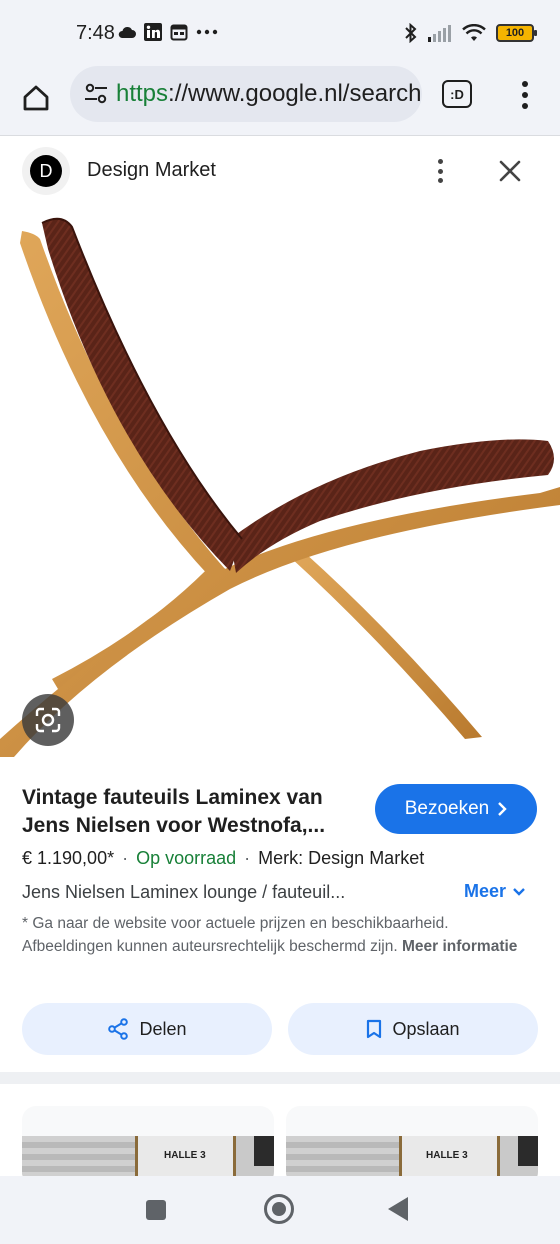  I want to click on share-icon, so click(118, 1029).